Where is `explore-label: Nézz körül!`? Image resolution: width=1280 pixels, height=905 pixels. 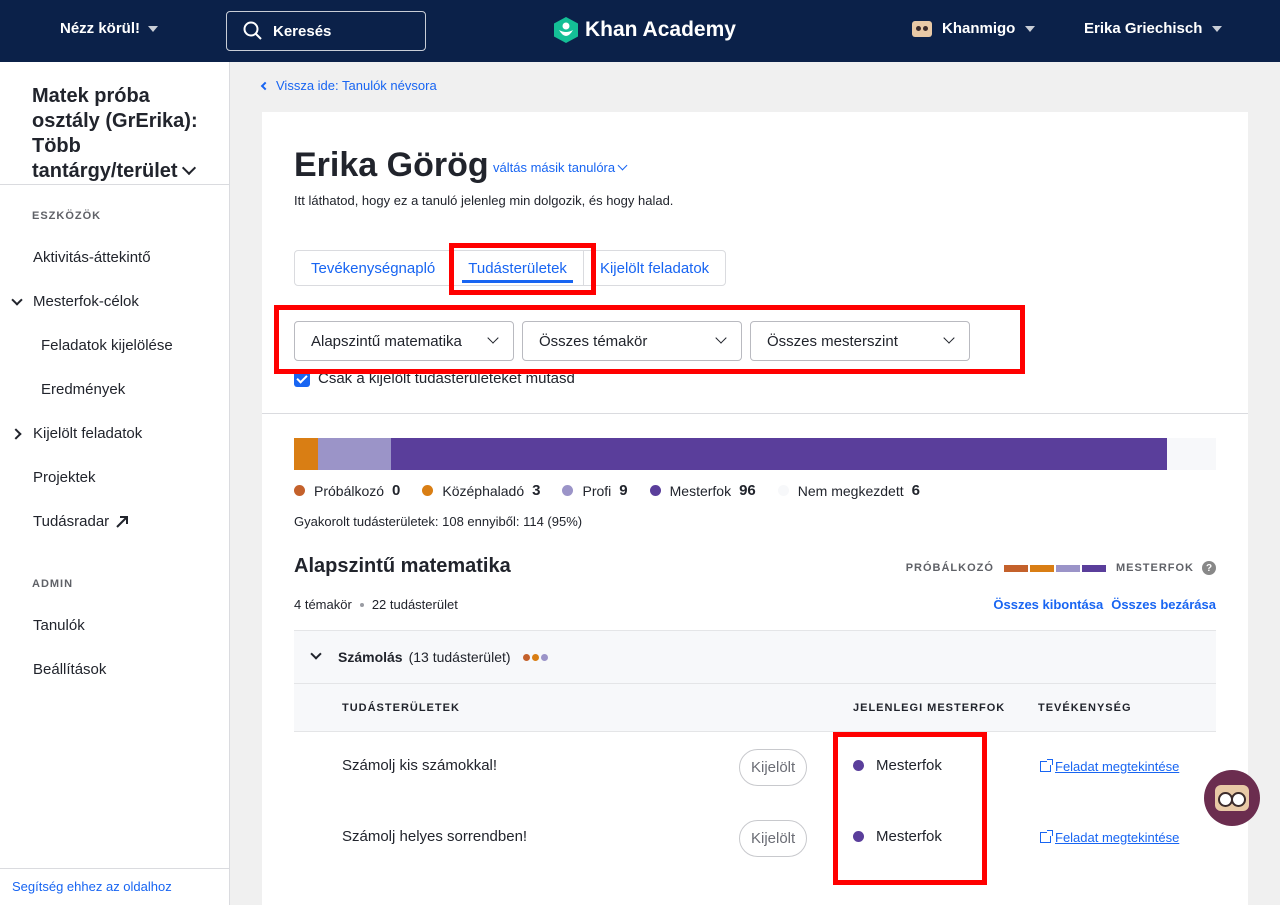
explore-label: Nézz körül! is located at coordinates (100, 28).